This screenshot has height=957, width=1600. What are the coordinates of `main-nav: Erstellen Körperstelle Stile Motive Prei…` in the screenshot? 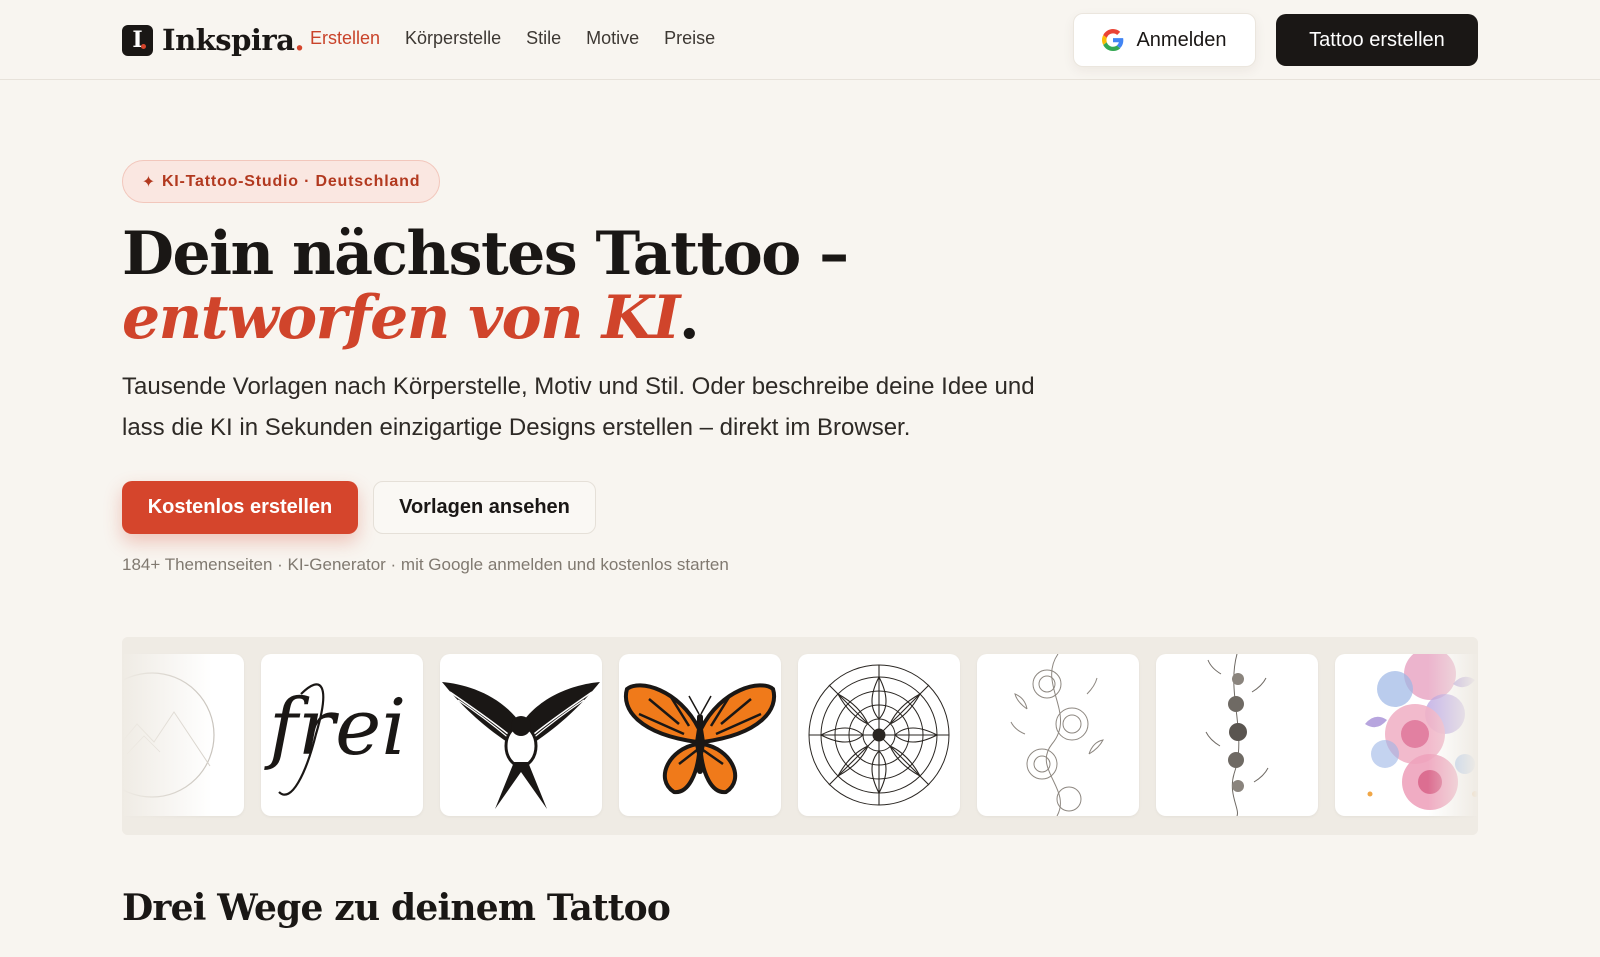 It's located at (512, 38).